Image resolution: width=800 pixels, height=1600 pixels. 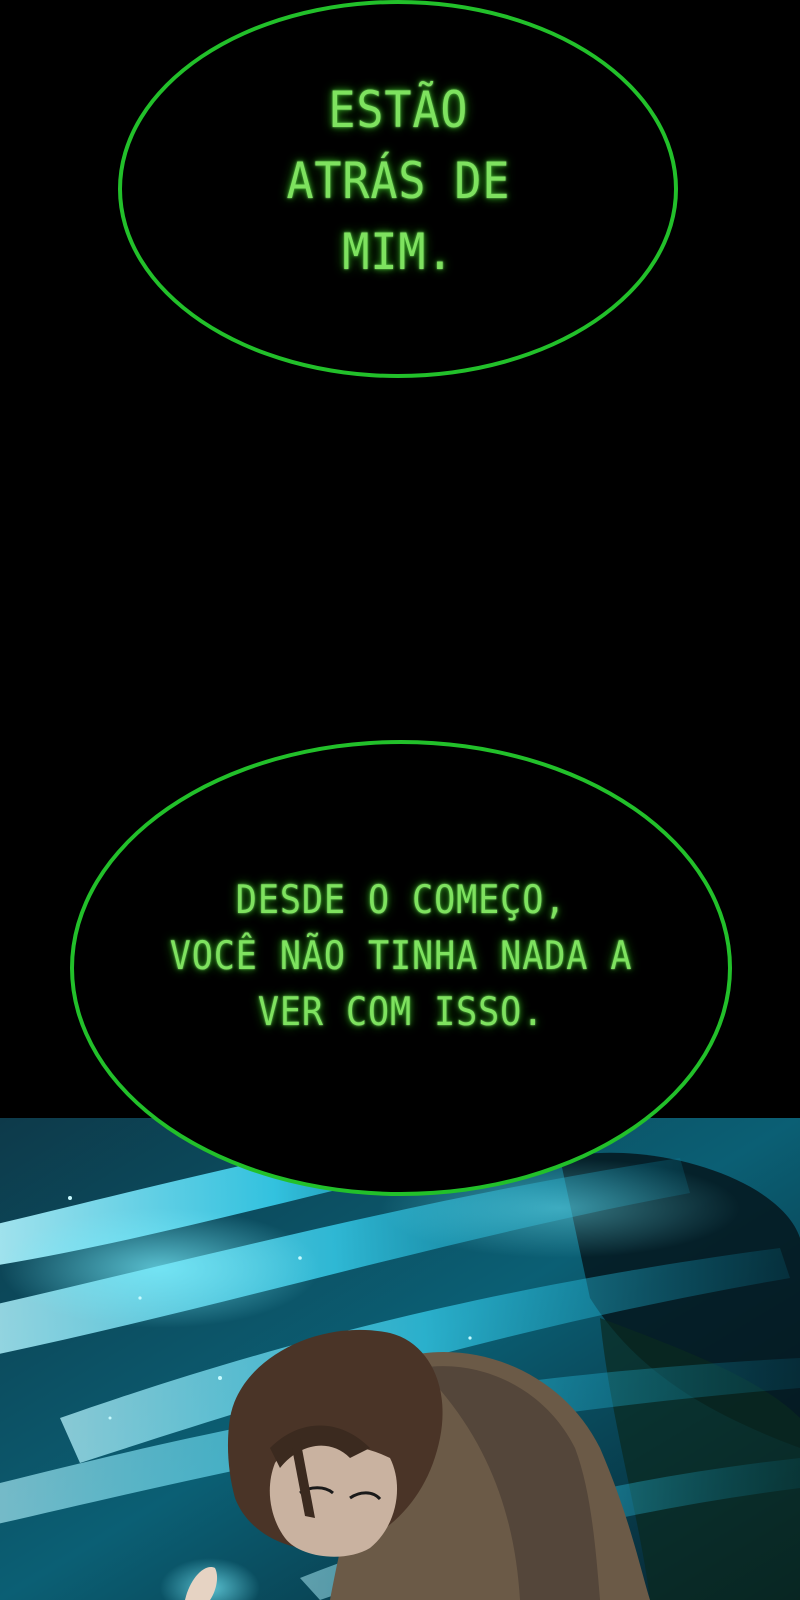 What do you see at coordinates (398, 180) in the screenshot?
I see `speech-bubble-top-text: ESTÃO ATRÁS DE MIM.` at bounding box center [398, 180].